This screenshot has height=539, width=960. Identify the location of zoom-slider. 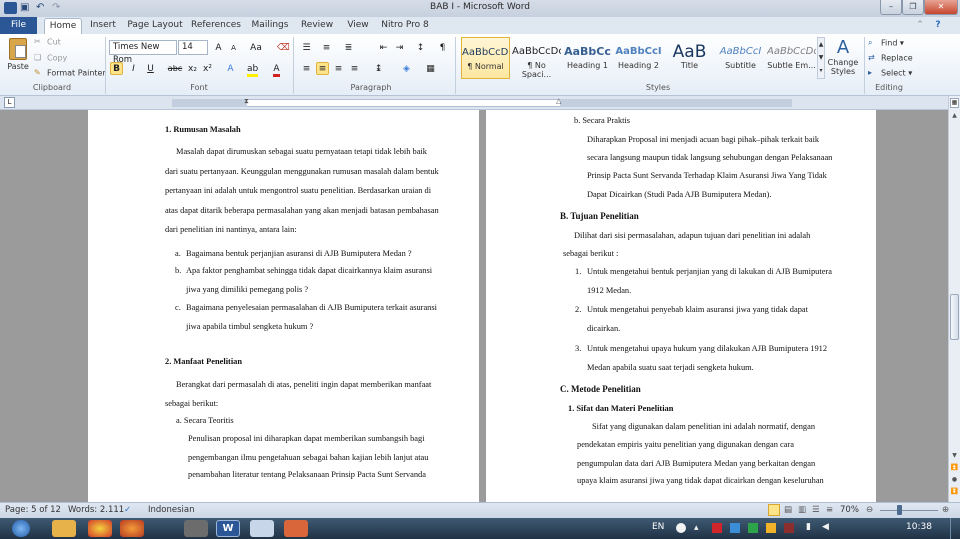
(909, 510).